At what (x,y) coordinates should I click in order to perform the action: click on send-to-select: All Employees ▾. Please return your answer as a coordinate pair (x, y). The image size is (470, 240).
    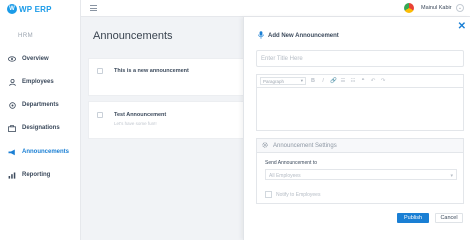
    Looking at the image, I should click on (361, 174).